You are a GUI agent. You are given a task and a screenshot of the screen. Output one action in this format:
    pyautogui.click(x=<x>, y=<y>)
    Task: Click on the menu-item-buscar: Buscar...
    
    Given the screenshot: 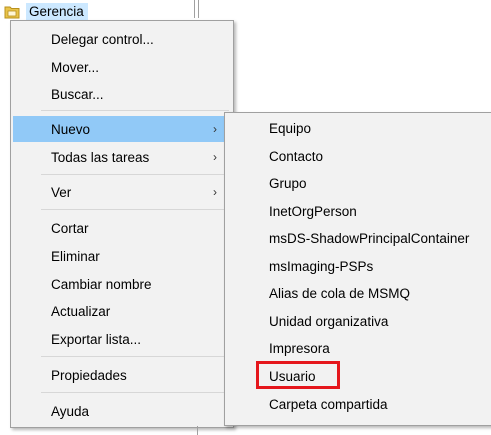 What is the action you would take?
    pyautogui.click(x=122, y=94)
    